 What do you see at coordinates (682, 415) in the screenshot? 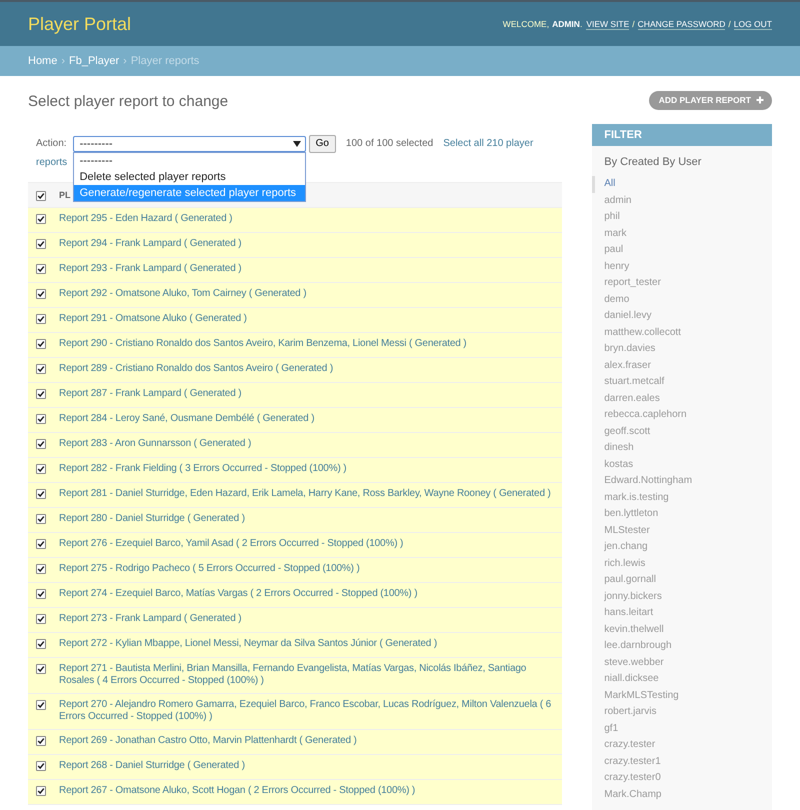
I see `filter-option: rebecca.caplehorn` at bounding box center [682, 415].